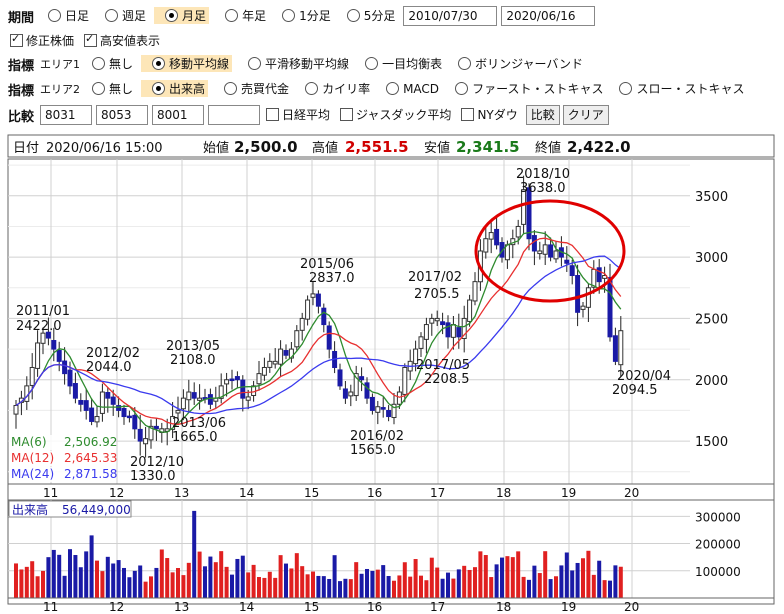  What do you see at coordinates (644, 376) in the screenshot?
I see `annotation-date: 2020/04` at bounding box center [644, 376].